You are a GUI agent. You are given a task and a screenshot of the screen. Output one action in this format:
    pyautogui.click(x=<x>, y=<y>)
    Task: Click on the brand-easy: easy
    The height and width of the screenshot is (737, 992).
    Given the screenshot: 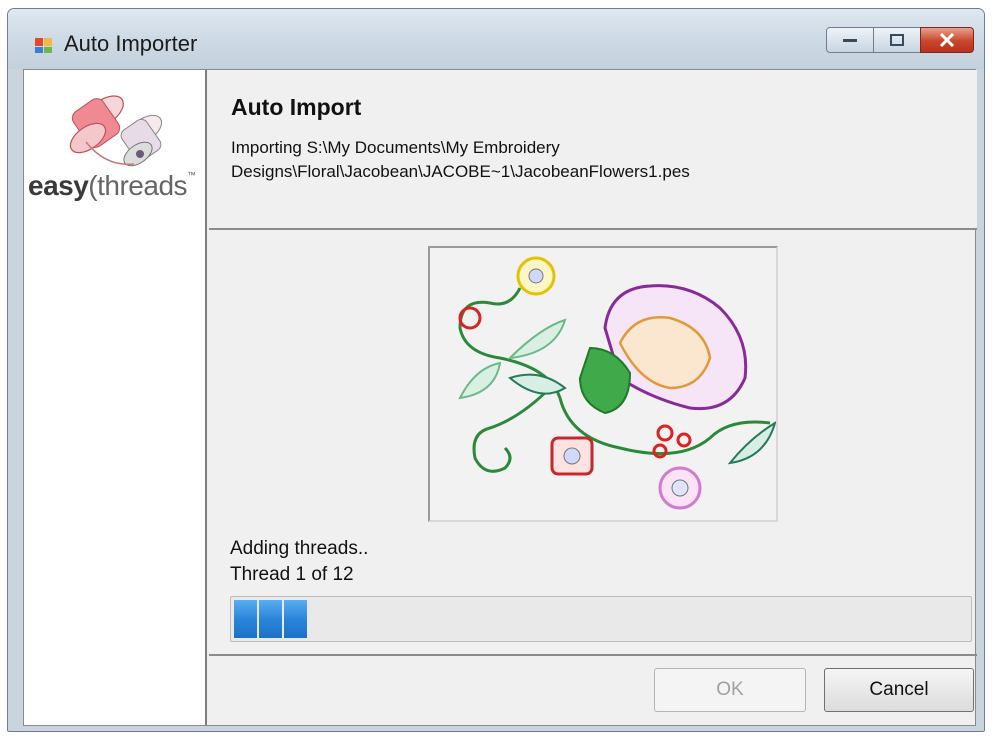 What is the action you would take?
    pyautogui.click(x=58, y=185)
    